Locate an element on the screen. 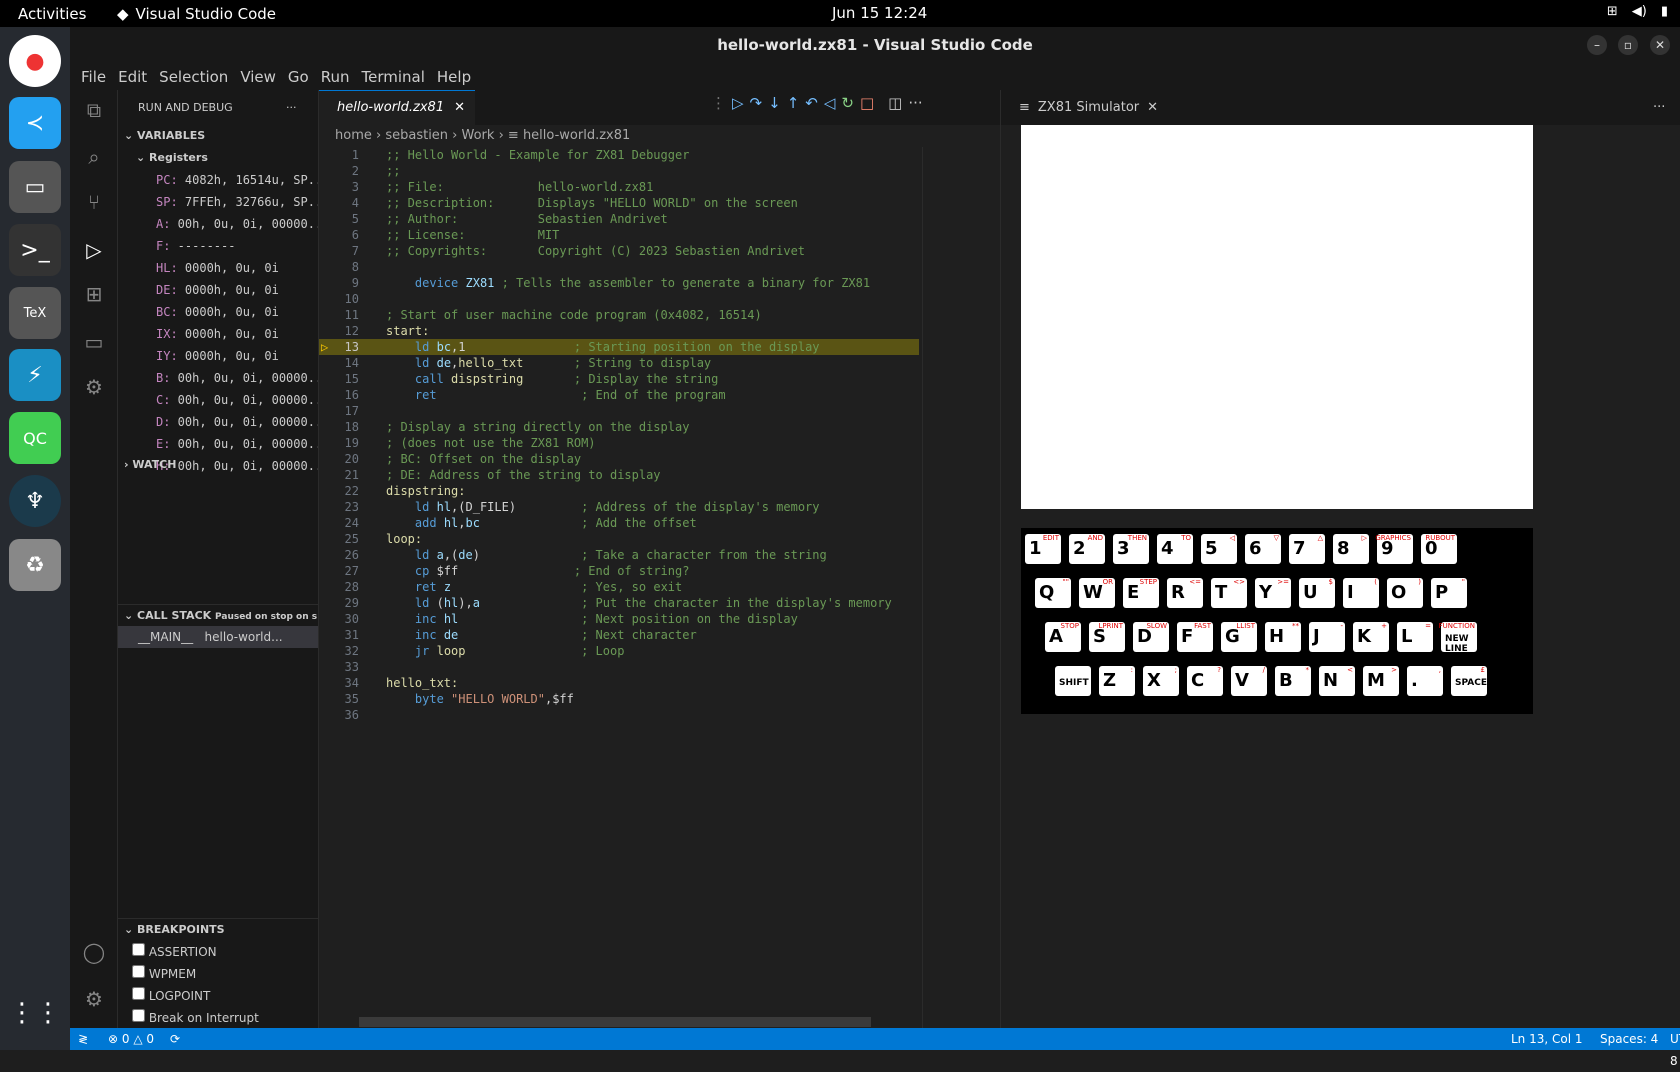 Image resolution: width=1680 pixels, height=1072 pixels. code-line: 15 call dispstring ; Display the string is located at coordinates (619, 379).